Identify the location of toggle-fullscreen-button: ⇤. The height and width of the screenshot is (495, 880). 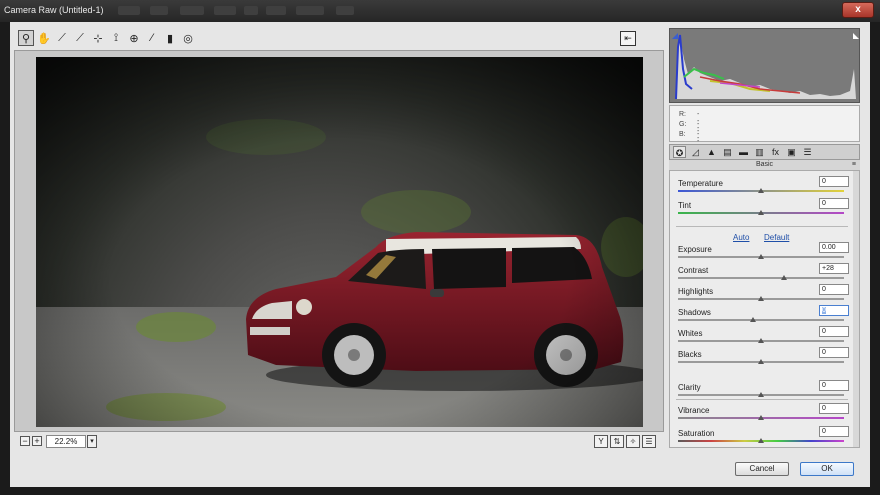
(628, 38).